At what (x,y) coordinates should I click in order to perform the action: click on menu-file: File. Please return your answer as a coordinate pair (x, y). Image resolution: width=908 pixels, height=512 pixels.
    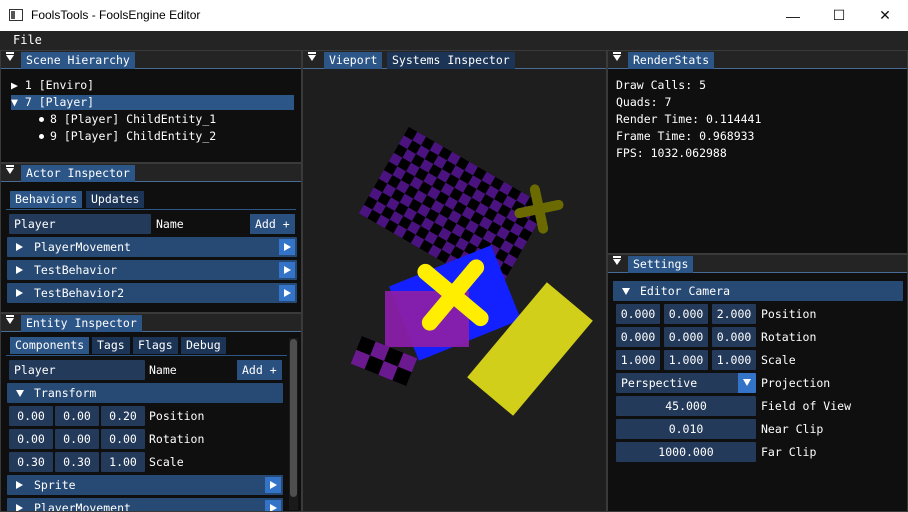
    Looking at the image, I should click on (27, 40).